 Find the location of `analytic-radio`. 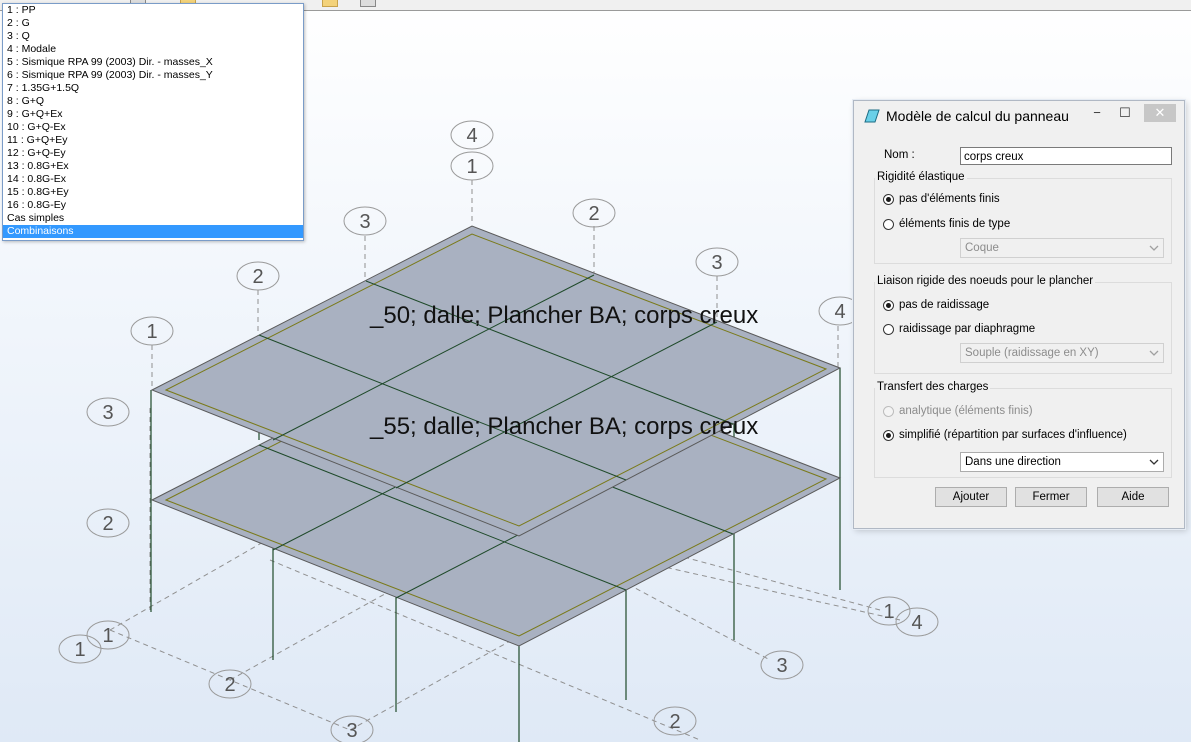

analytic-radio is located at coordinates (888, 411).